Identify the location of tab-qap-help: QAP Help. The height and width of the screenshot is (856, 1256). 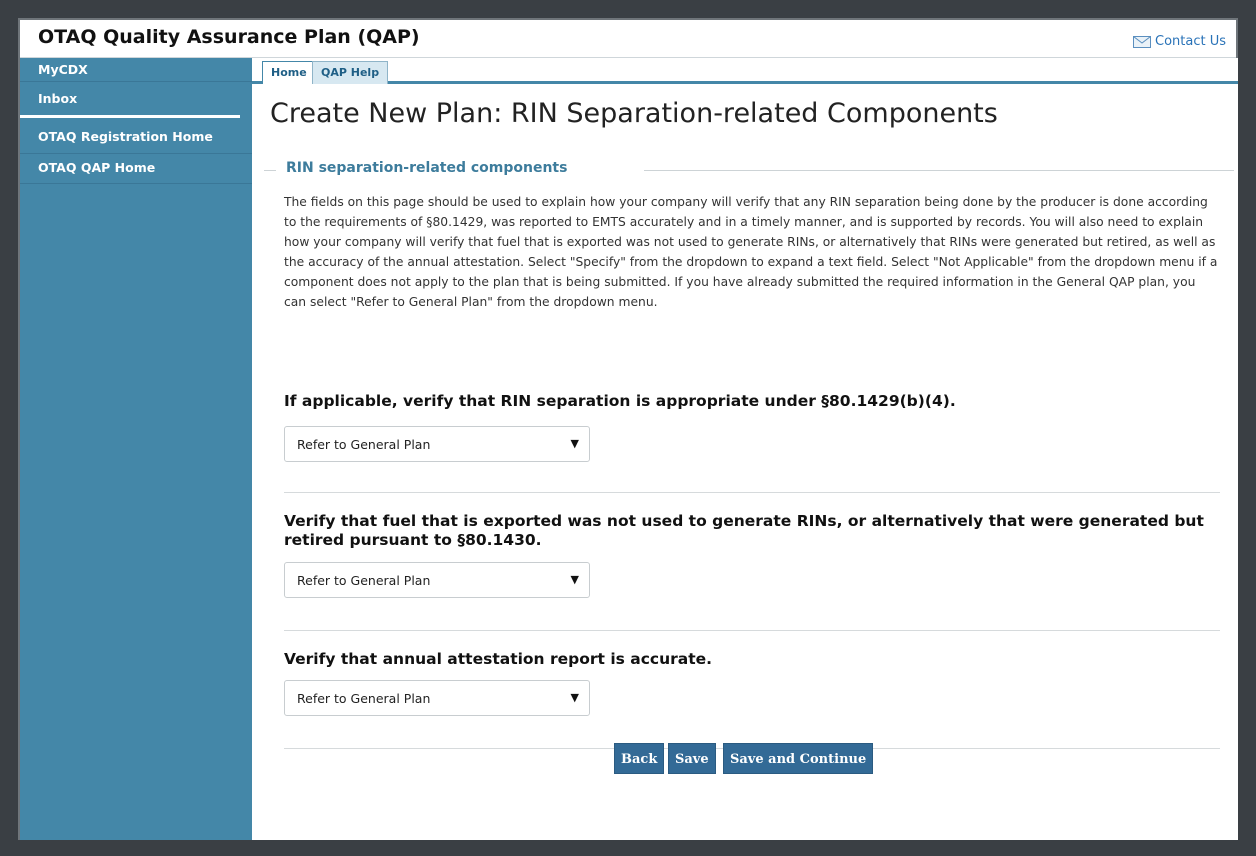
(350, 72).